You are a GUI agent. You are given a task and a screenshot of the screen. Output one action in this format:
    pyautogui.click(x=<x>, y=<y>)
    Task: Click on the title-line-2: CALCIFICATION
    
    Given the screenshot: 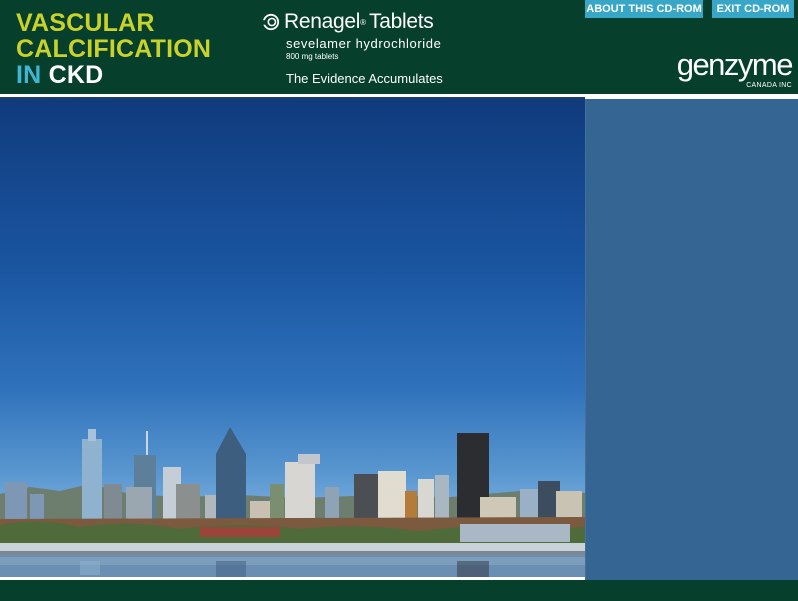 What is the action you would take?
    pyautogui.click(x=114, y=49)
    